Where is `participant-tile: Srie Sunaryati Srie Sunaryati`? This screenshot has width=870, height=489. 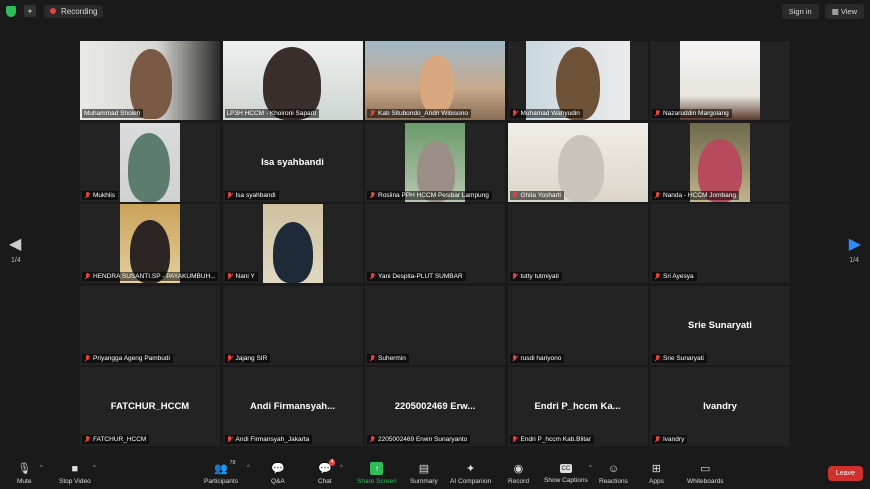
participant-tile: Srie Sunaryati Srie Sunaryati is located at coordinates (720, 325).